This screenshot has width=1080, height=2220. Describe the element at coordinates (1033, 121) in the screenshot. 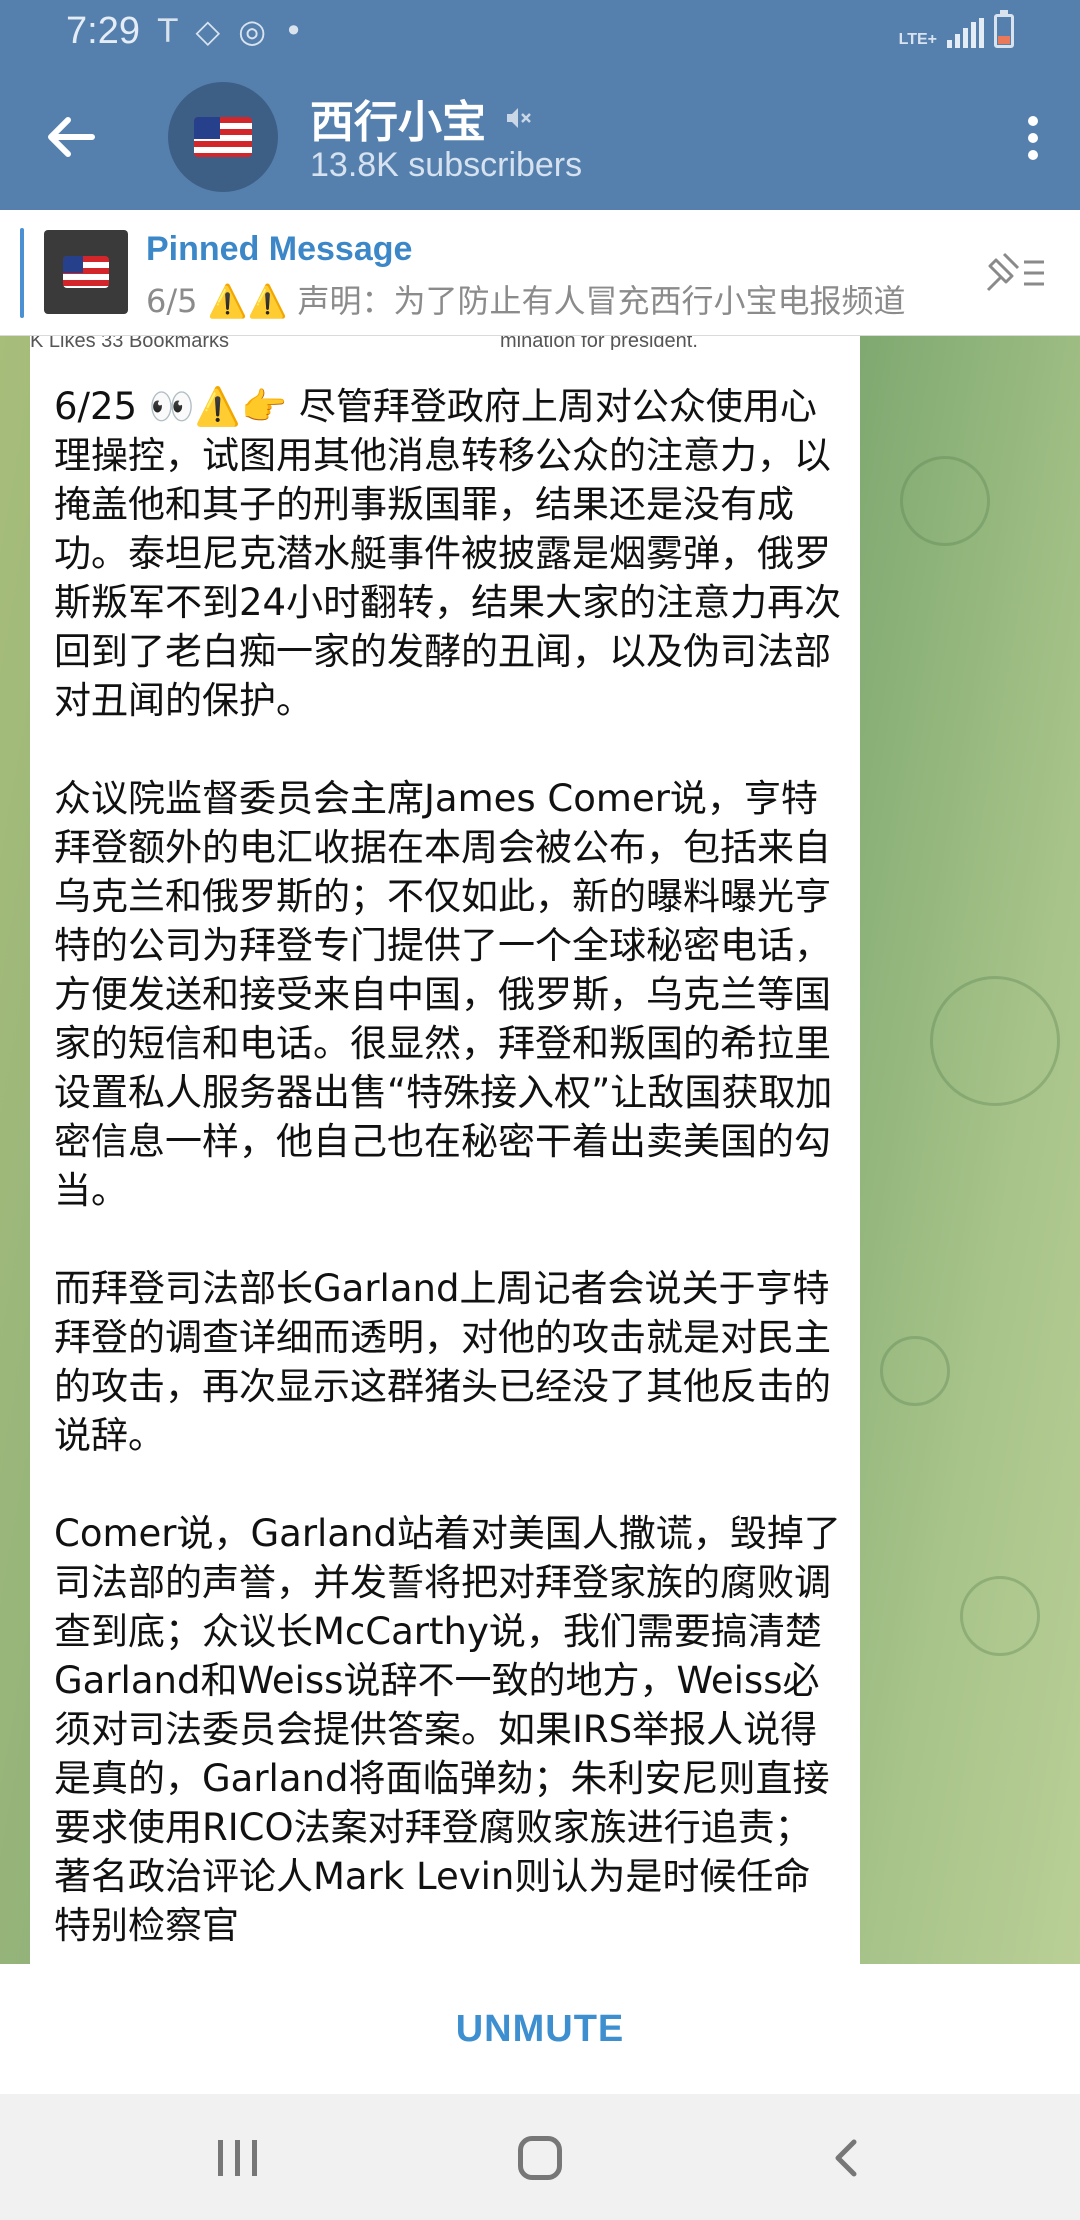

I see `more-vert-icon` at that location.